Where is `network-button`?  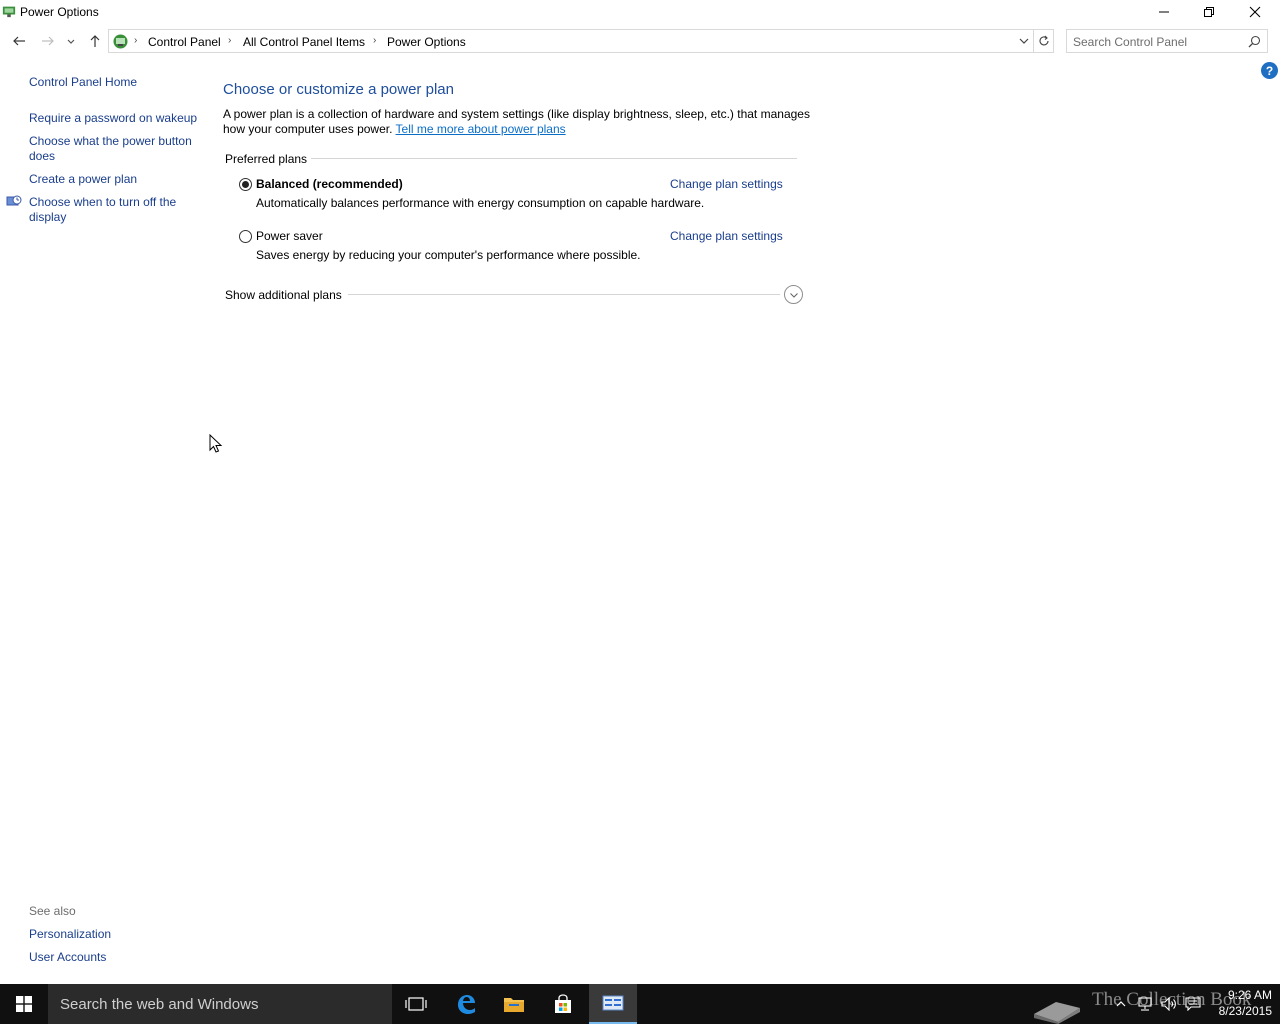 network-button is located at coordinates (1145, 1004).